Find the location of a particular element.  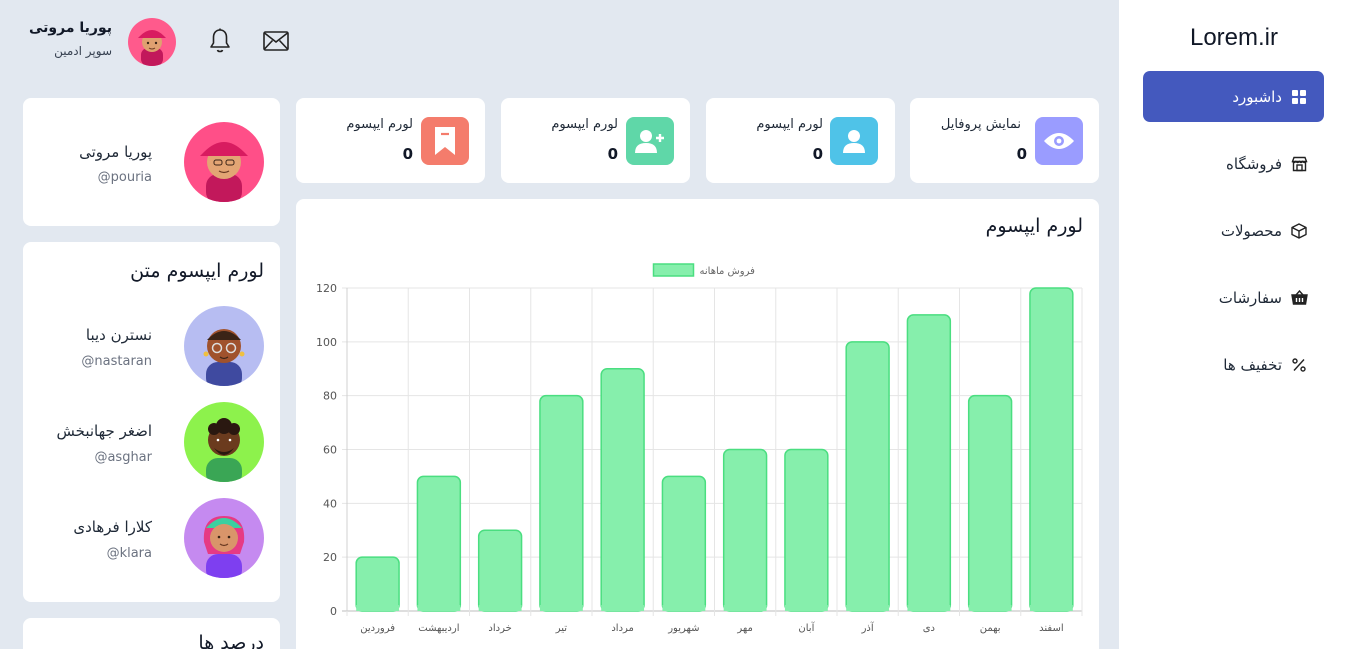

x-tick-label: آبان is located at coordinates (806, 627).